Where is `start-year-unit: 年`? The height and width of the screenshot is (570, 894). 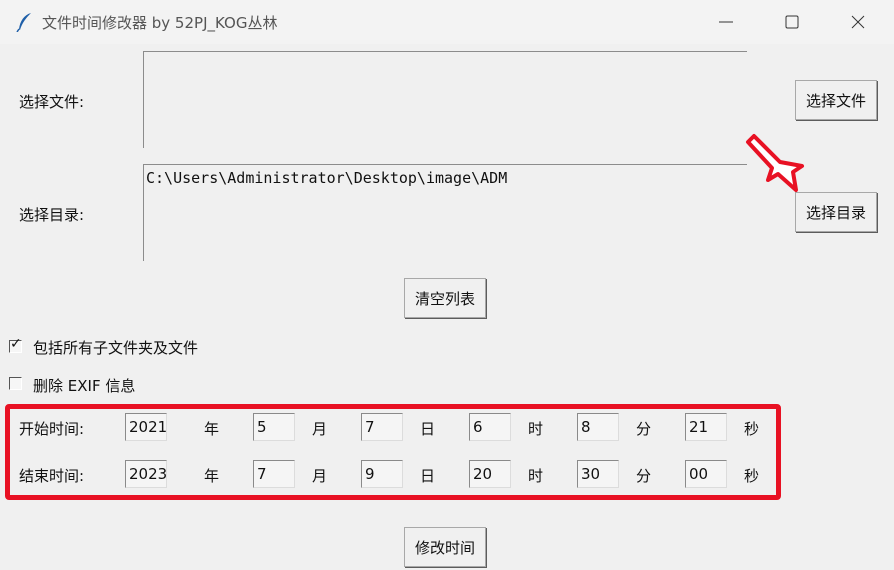 start-year-unit: 年 is located at coordinates (212, 429).